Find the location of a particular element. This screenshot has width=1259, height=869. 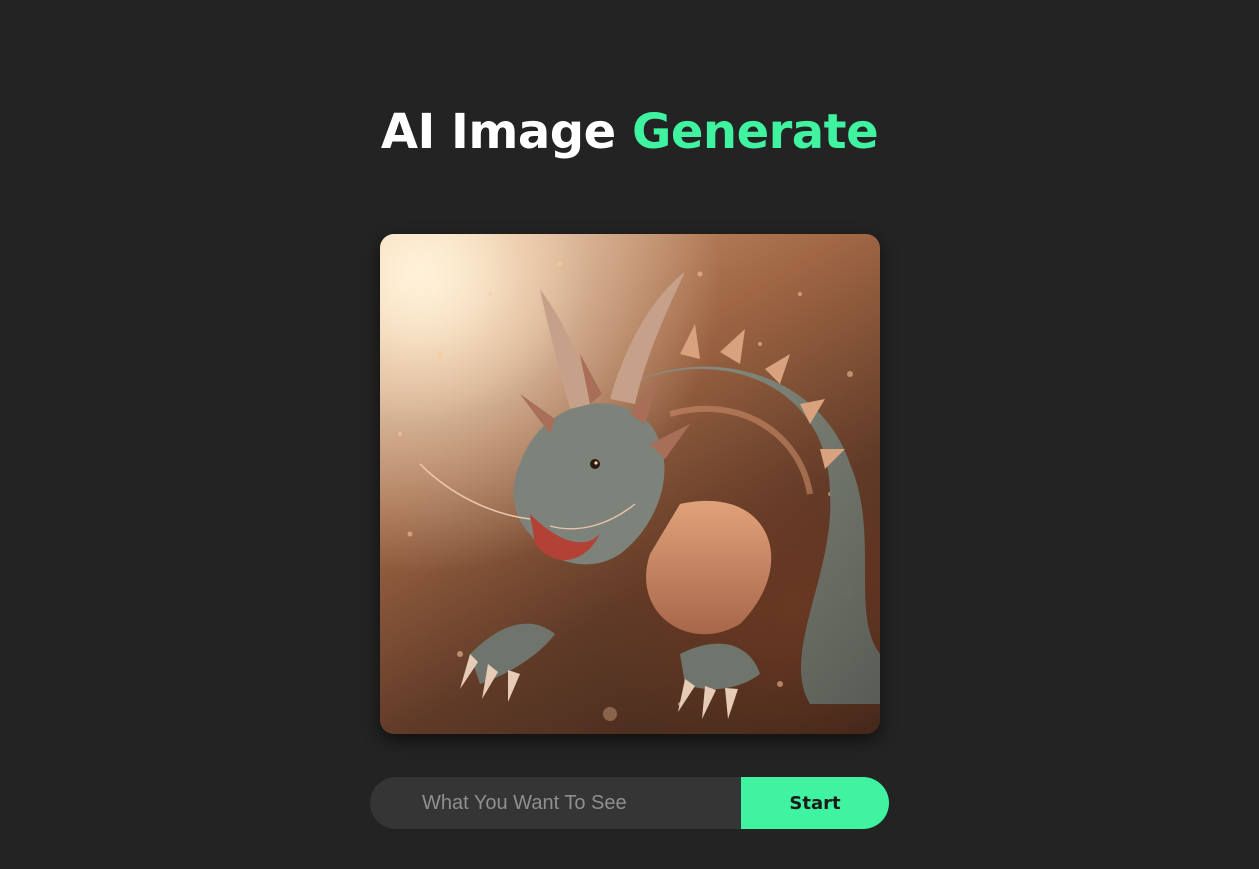

prompt-bar: Start is located at coordinates (629, 803).